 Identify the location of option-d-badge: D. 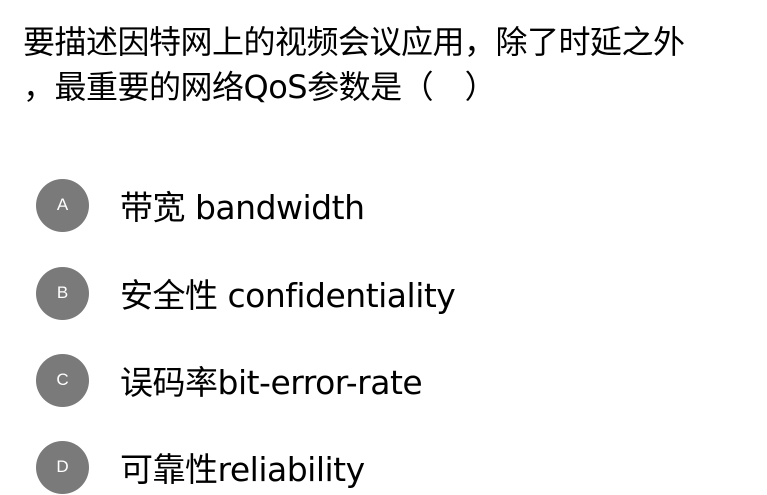
(62, 467).